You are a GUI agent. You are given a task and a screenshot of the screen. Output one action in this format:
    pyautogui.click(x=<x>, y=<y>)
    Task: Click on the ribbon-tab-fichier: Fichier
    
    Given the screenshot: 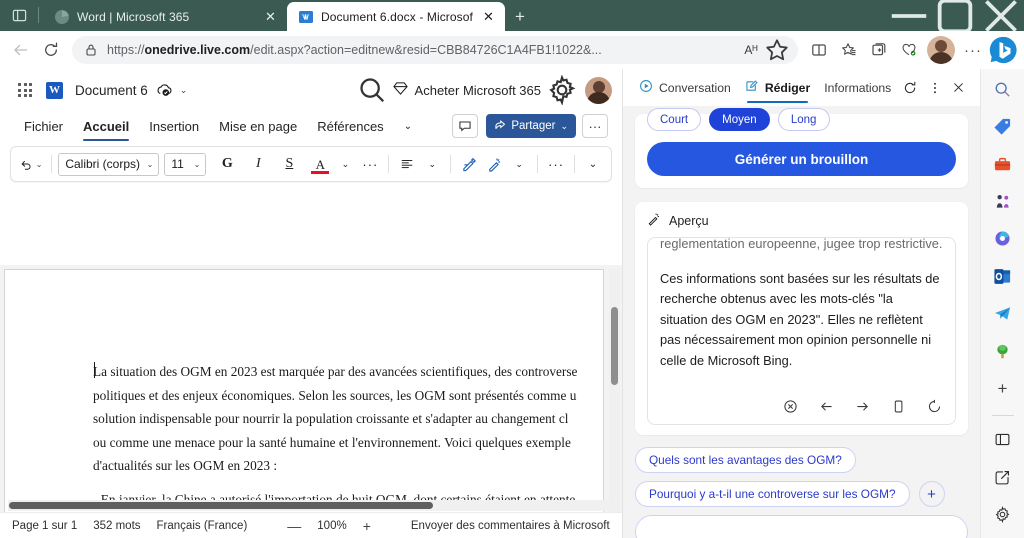 What is the action you would take?
    pyautogui.click(x=43, y=126)
    